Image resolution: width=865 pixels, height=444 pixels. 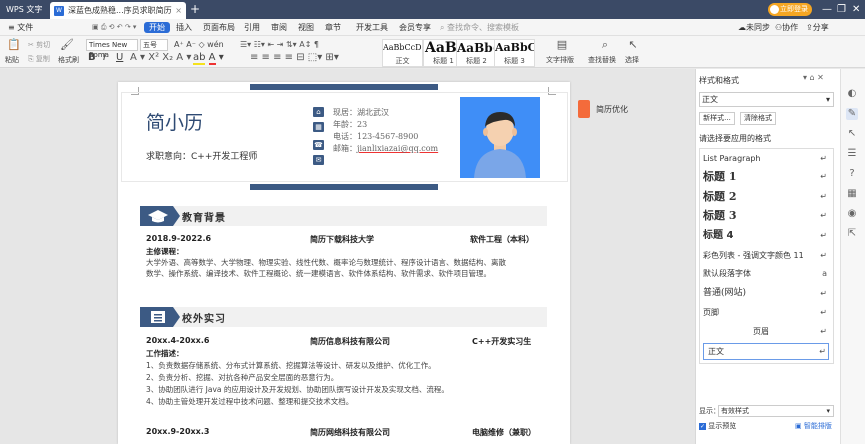 What do you see at coordinates (342, 239) in the screenshot?
I see `education-school: 简历下载科技大学` at bounding box center [342, 239].